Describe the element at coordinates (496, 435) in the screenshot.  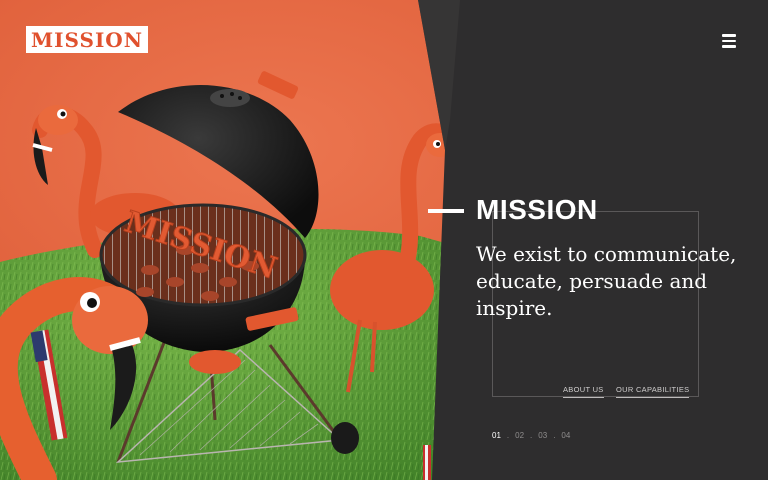
I see `page-01: 01` at that location.